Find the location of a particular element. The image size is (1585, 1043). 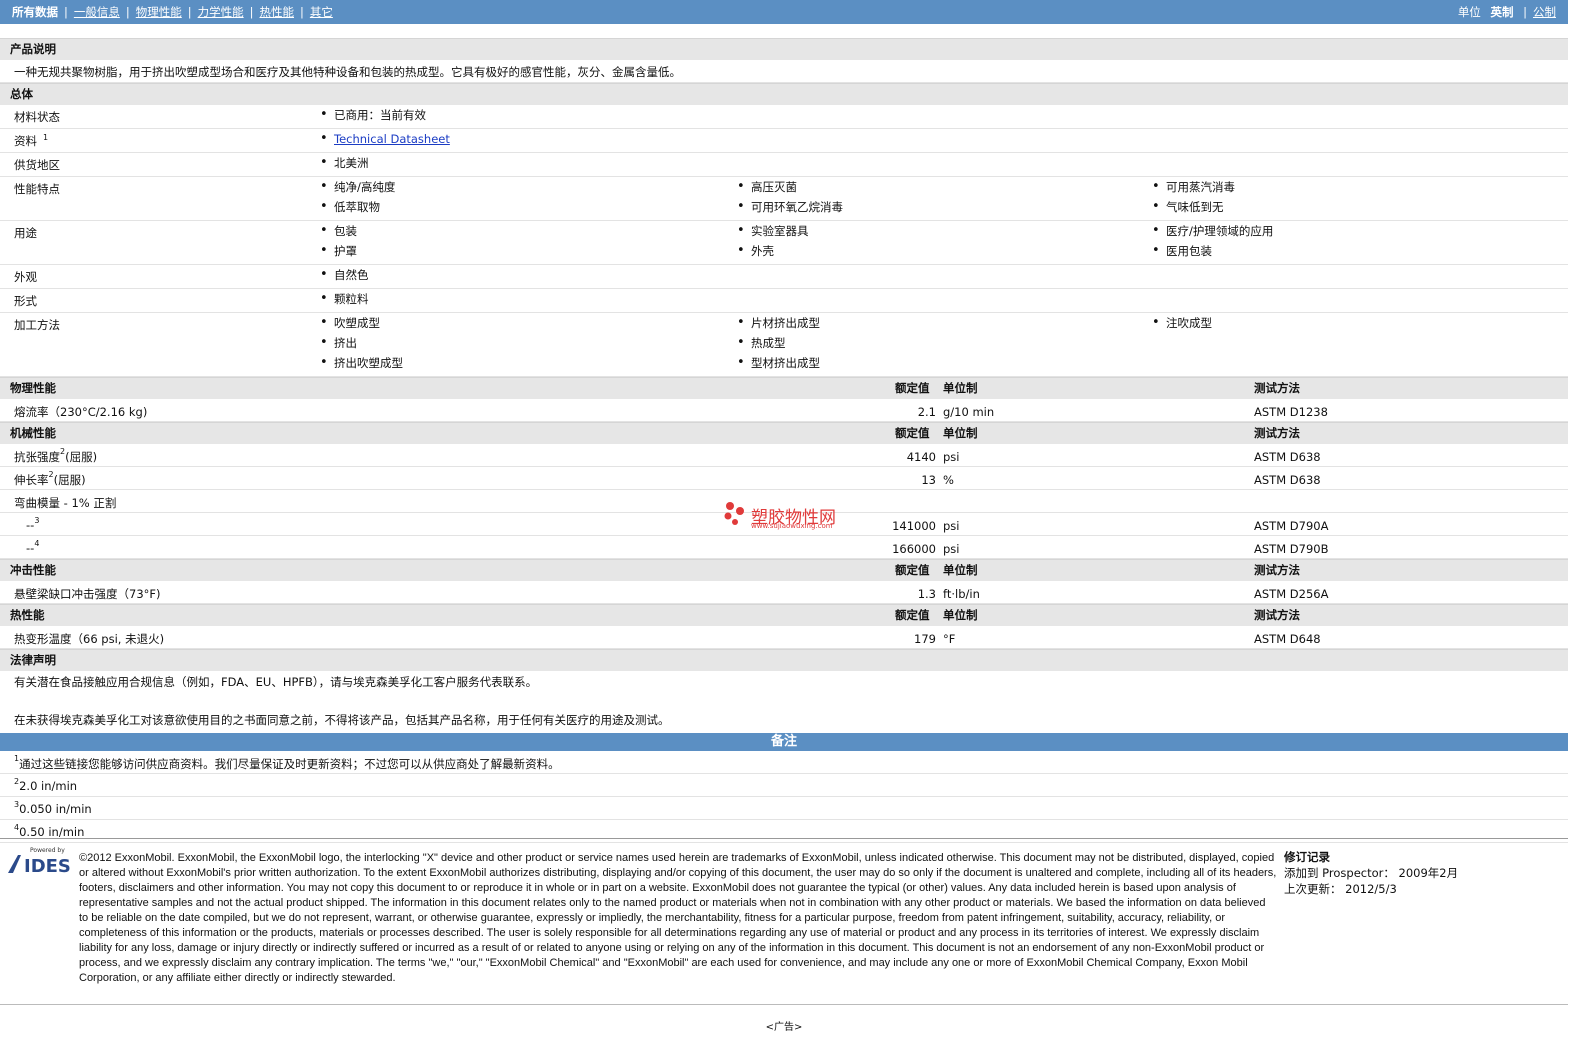

list-item: 可用环氧乙烷消毒 is located at coordinates (790, 207).